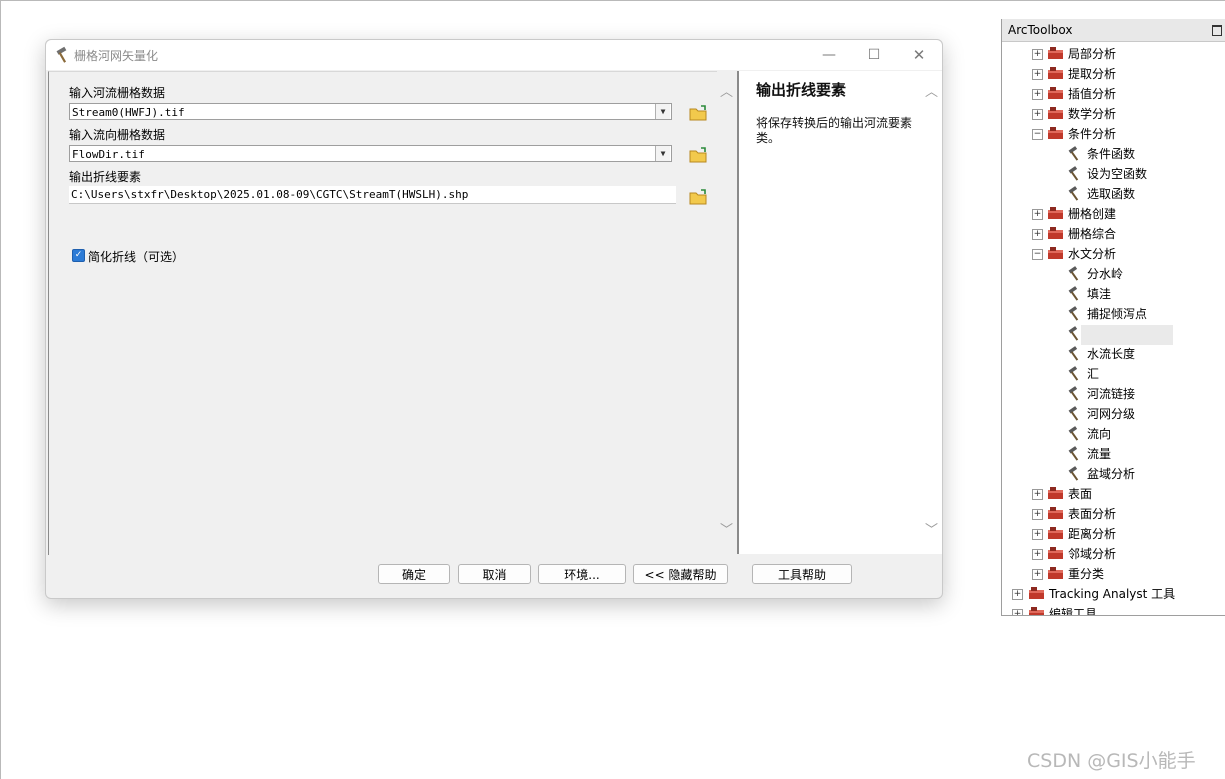 The width and height of the screenshot is (1225, 779). What do you see at coordinates (680, 574) in the screenshot?
I see `hide-help-button: << 隐藏帮助` at bounding box center [680, 574].